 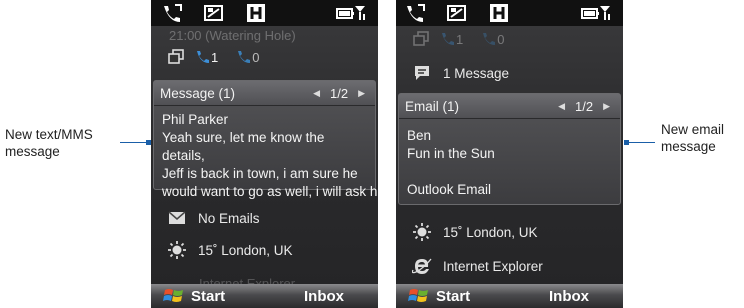 What do you see at coordinates (449, 189) in the screenshot?
I see `email-account: Outlook Email` at bounding box center [449, 189].